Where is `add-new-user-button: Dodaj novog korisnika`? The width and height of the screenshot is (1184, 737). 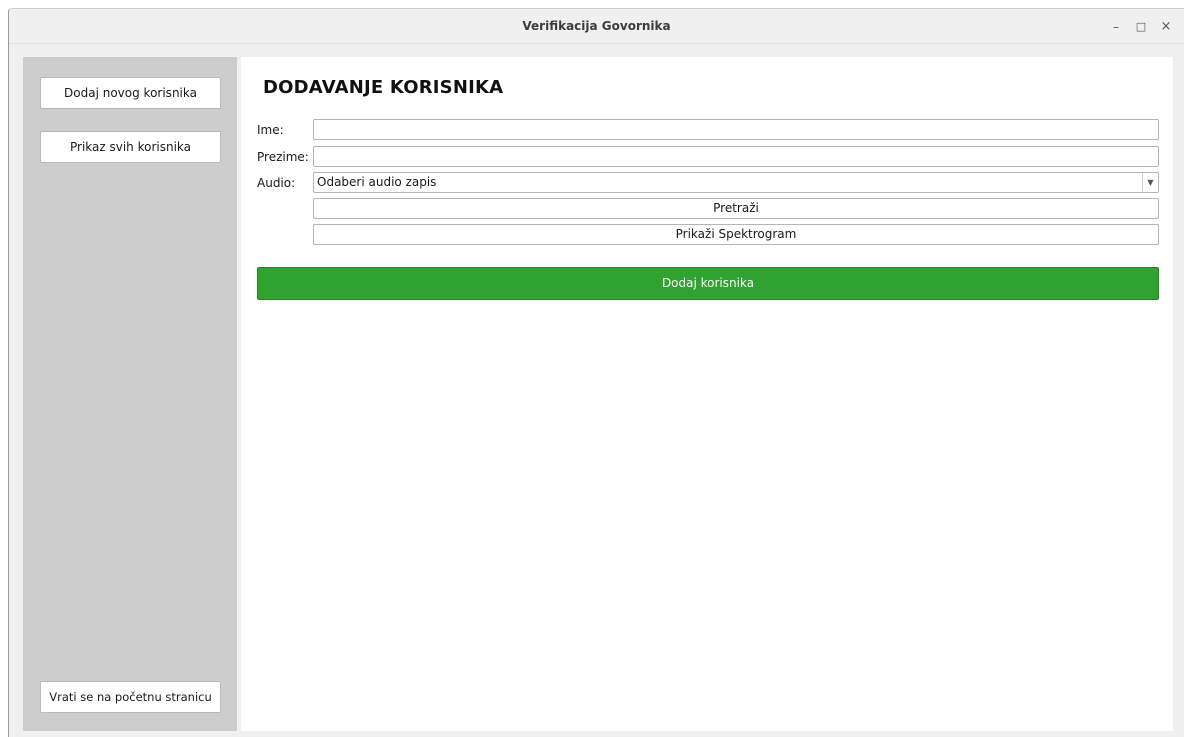
add-new-user-button: Dodaj novog korisnika is located at coordinates (130, 93).